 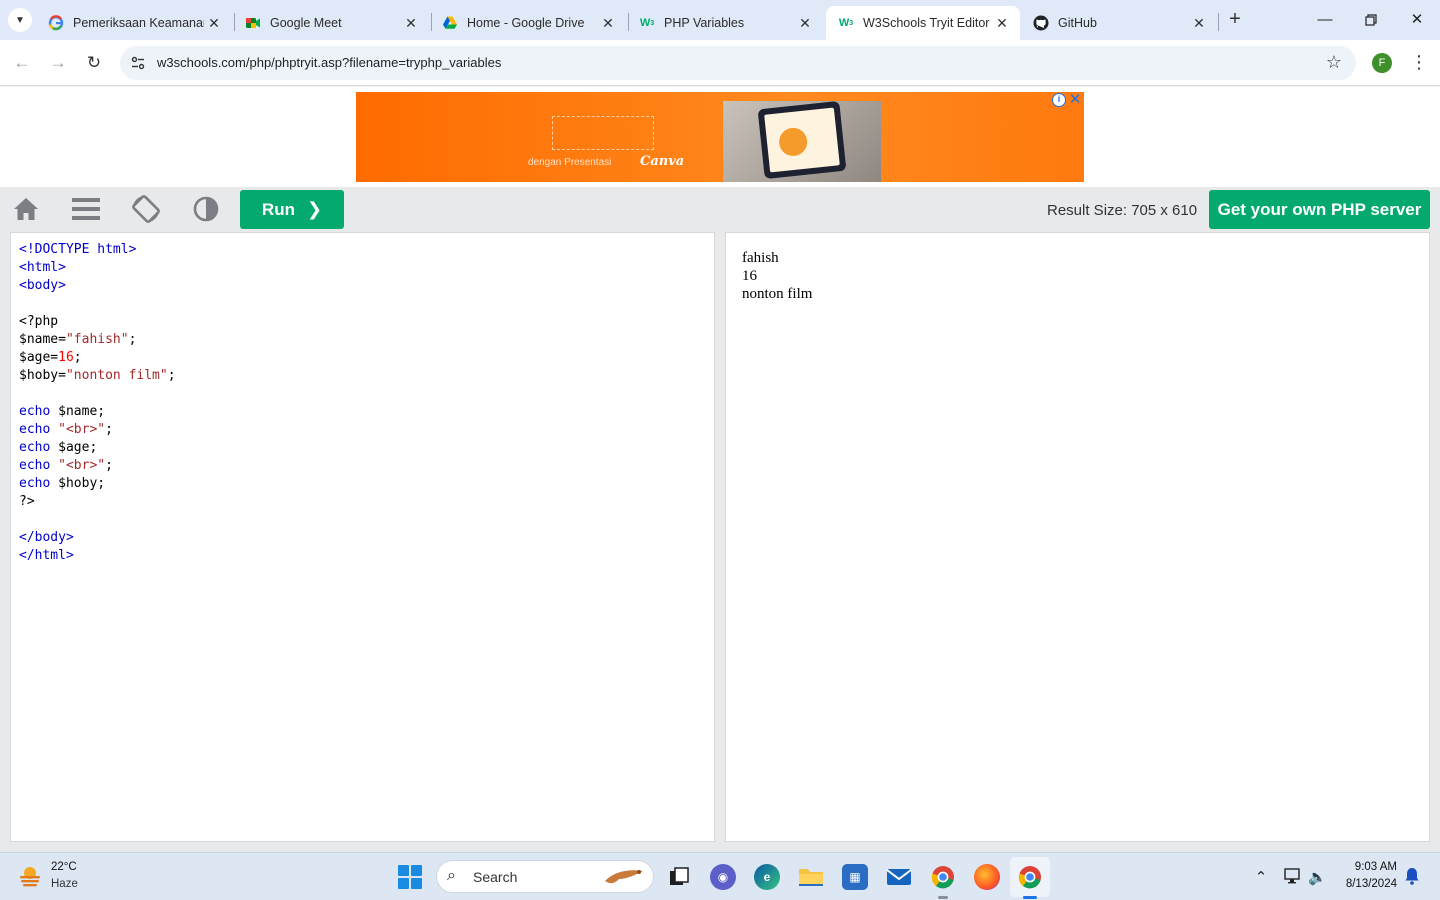 I want to click on firefox-icon, so click(x=987, y=877).